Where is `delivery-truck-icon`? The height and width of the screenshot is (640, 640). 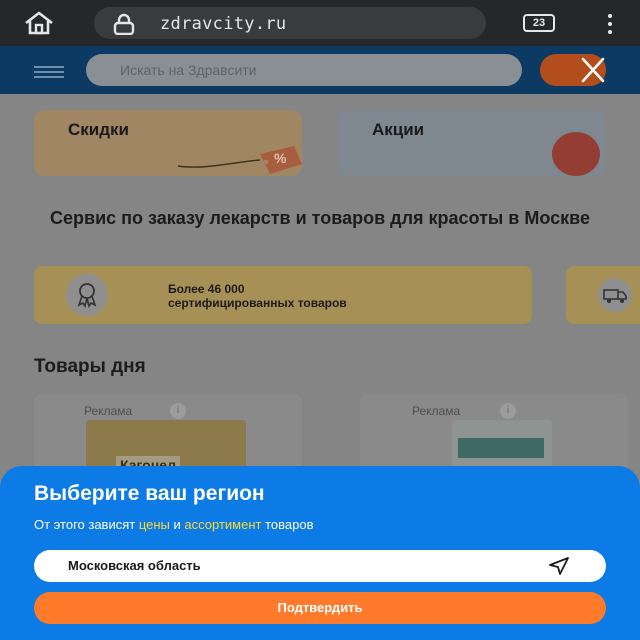
delivery-truck-icon is located at coordinates (615, 295).